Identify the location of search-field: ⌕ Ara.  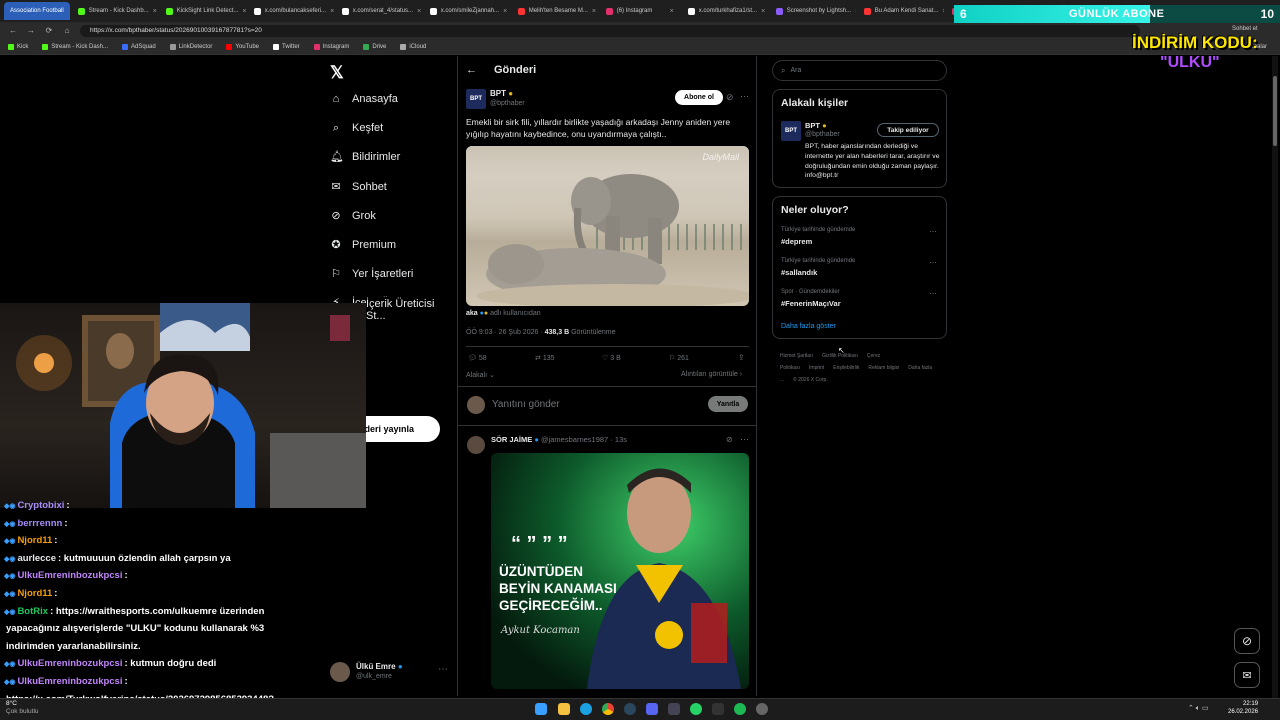
(859, 70).